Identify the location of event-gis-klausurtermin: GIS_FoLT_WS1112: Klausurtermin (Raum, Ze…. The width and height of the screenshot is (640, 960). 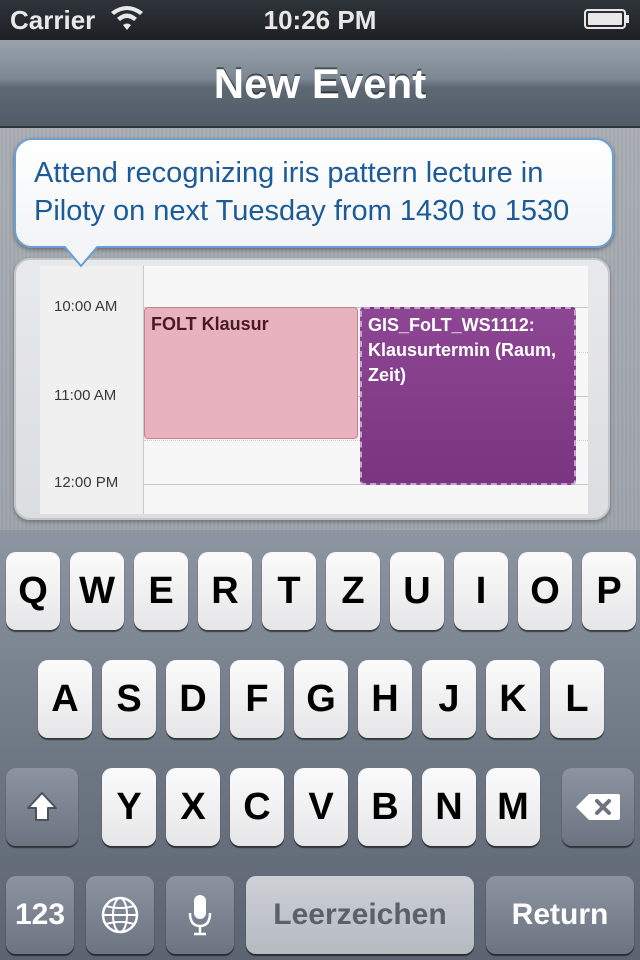
(468, 396).